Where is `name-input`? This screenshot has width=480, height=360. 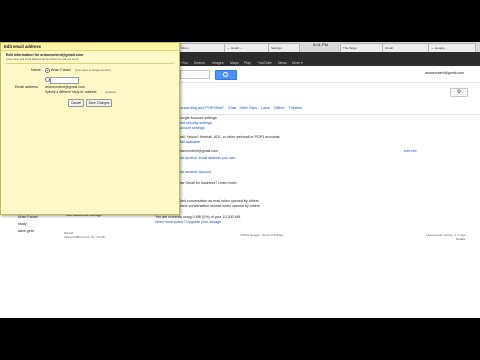 name-input is located at coordinates (64, 80).